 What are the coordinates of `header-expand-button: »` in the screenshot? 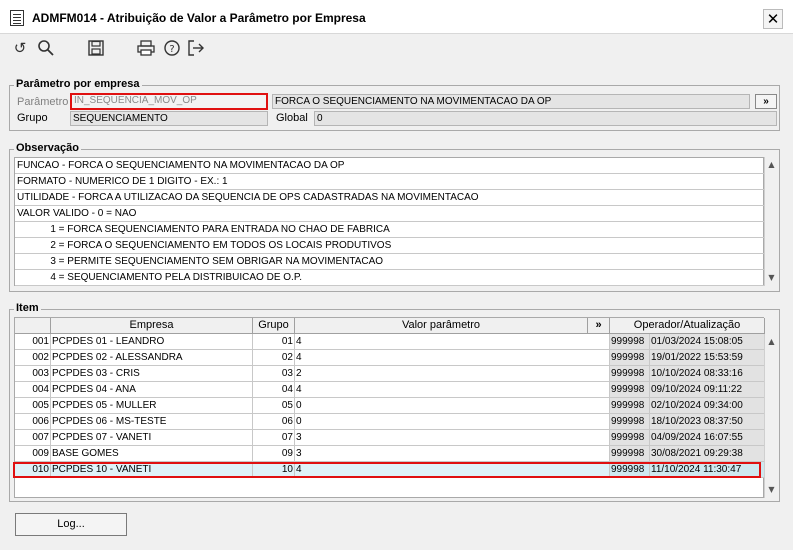 It's located at (599, 326).